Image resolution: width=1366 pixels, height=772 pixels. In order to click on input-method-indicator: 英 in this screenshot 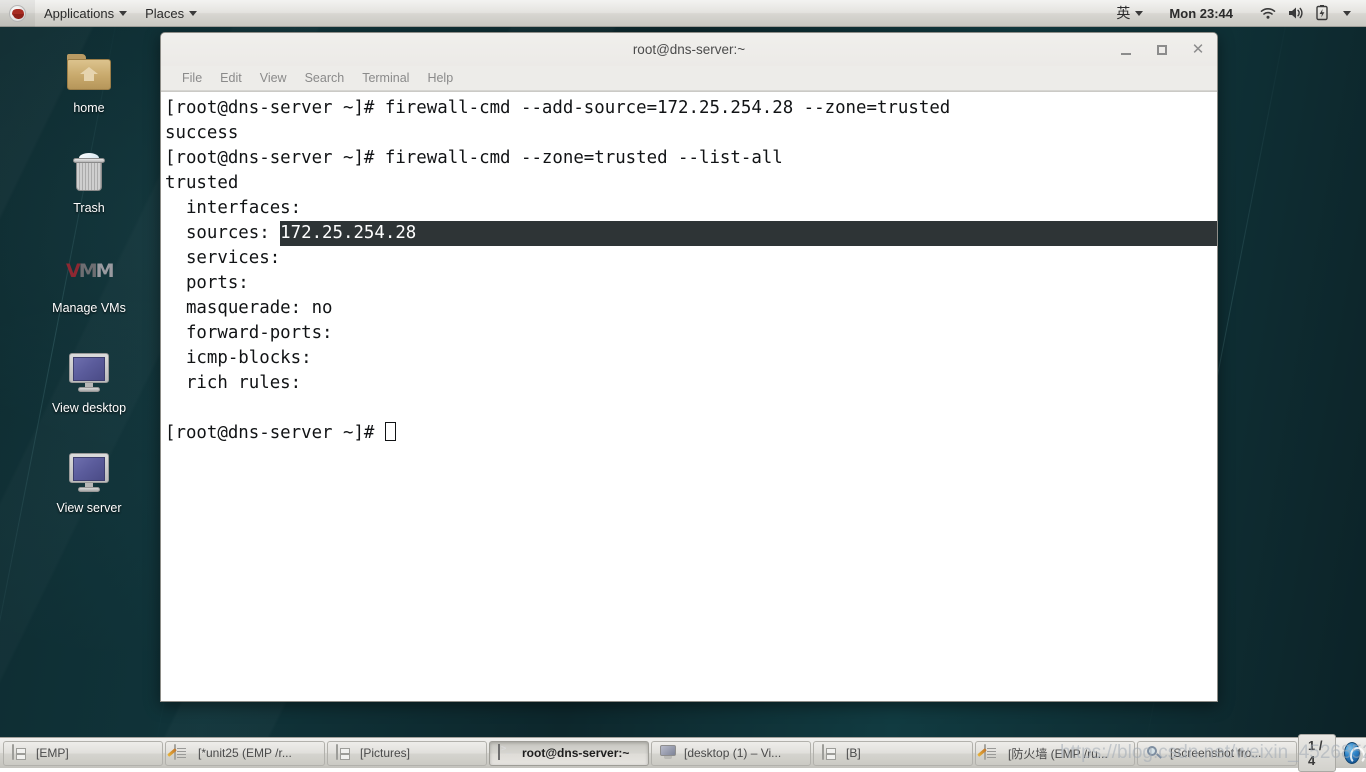, I will do `click(1129, 13)`.